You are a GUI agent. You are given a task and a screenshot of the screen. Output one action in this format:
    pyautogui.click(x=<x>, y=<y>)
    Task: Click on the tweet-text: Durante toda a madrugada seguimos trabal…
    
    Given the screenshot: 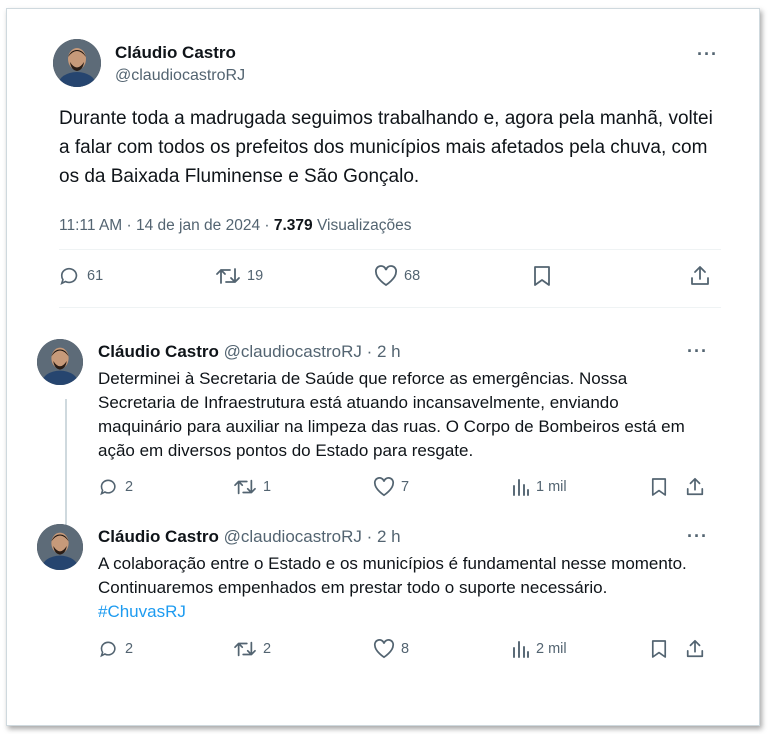 What is the action you would take?
    pyautogui.click(x=386, y=147)
    